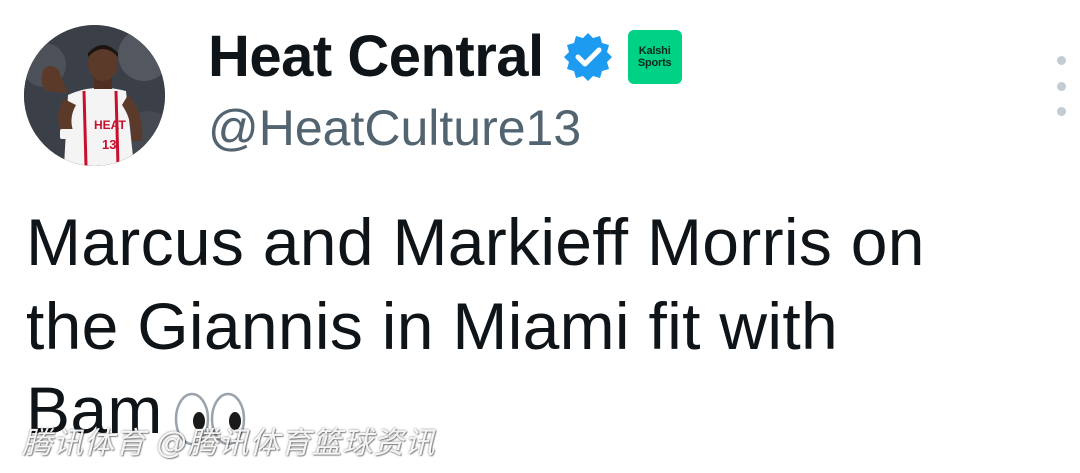  I want to click on affiliate-badge-line2: Sports, so click(654, 63).